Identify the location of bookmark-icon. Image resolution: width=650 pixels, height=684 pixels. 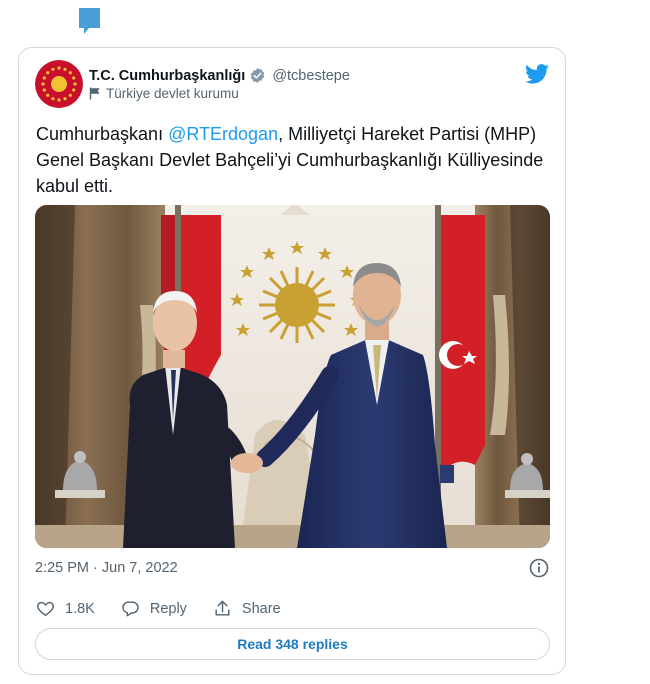
(89, 21).